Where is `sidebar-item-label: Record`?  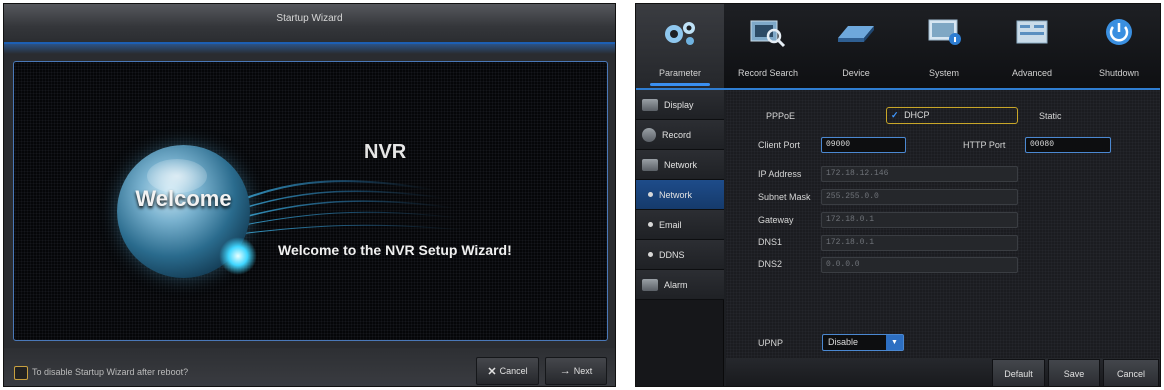 sidebar-item-label: Record is located at coordinates (677, 134).